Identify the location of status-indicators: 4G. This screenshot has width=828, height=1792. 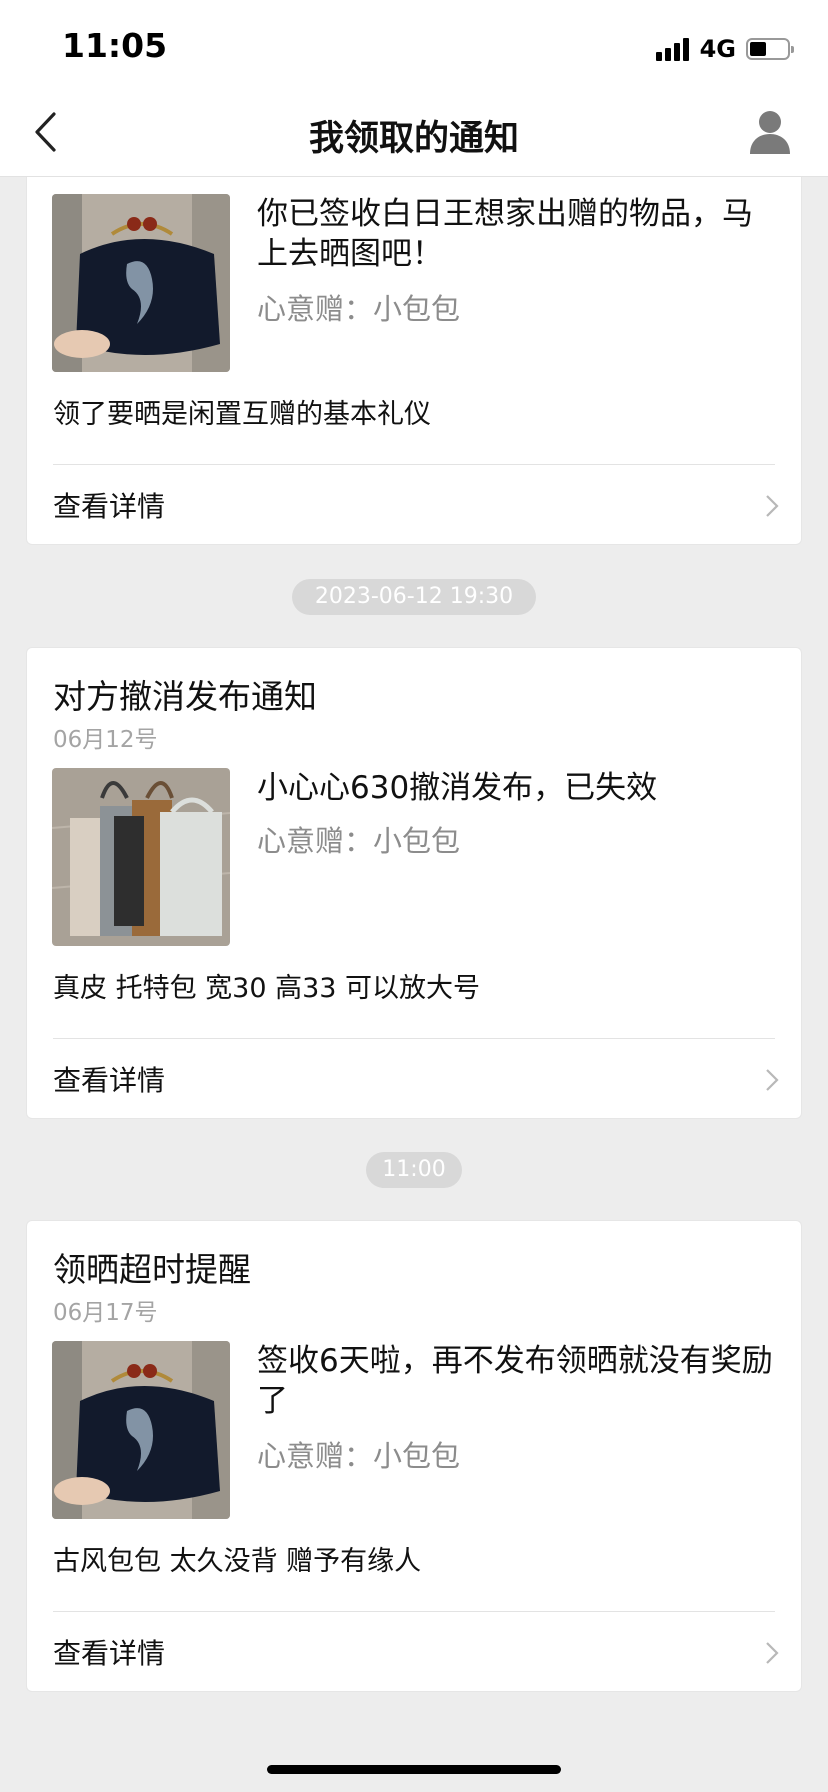
(724, 49).